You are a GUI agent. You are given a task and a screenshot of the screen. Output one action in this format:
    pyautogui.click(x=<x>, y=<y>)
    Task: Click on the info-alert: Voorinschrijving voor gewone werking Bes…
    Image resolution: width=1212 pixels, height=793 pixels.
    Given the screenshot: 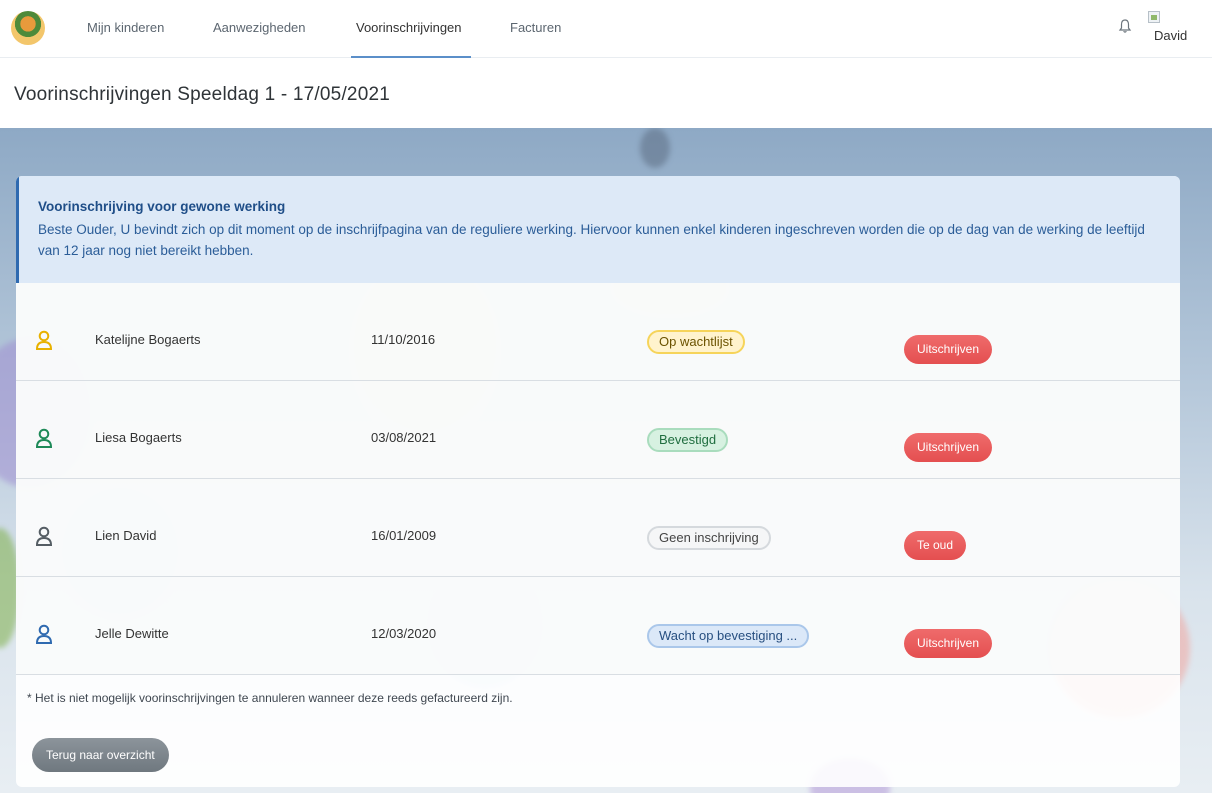 What is the action you would take?
    pyautogui.click(x=598, y=229)
    